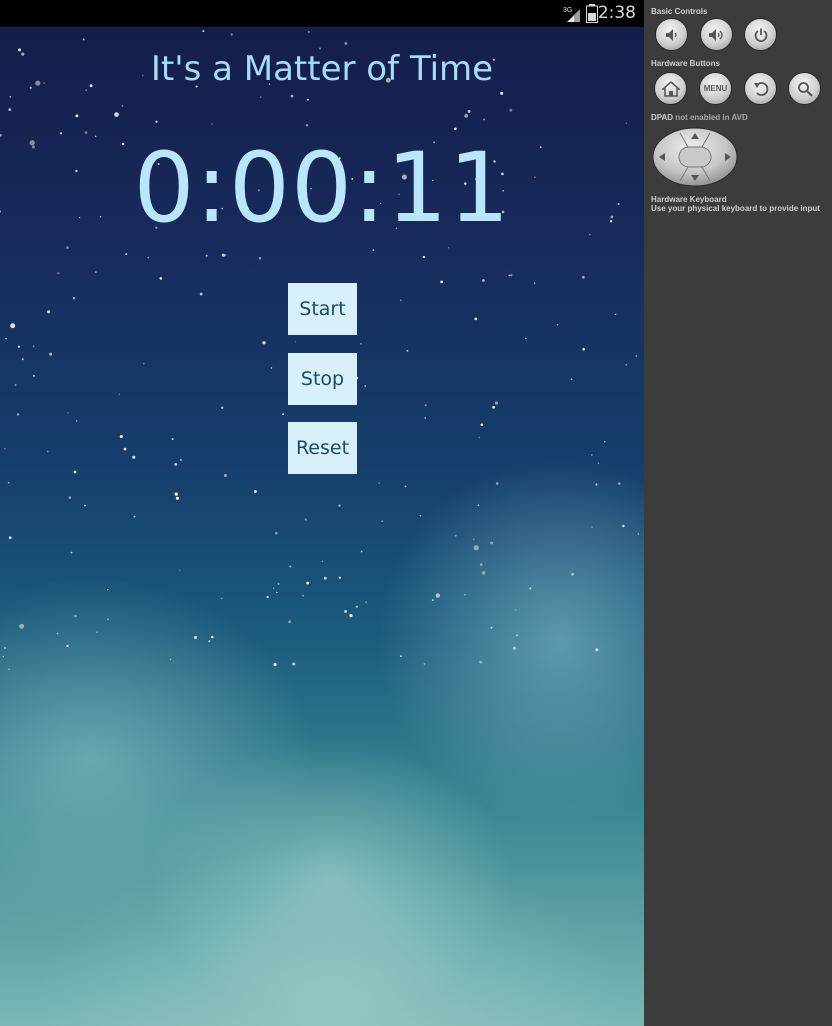  I want to click on dpad-control, so click(695, 157).